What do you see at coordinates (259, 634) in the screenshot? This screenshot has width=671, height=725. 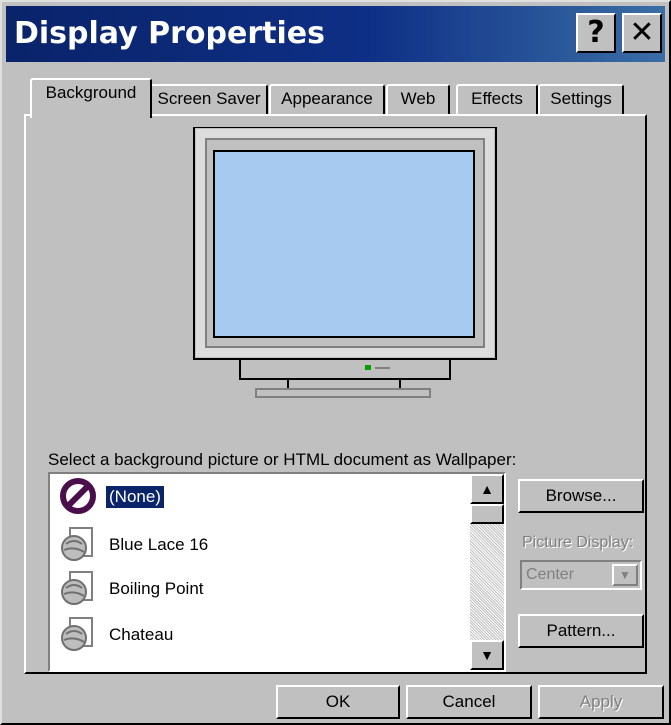 I see `list-item: Chateau` at bounding box center [259, 634].